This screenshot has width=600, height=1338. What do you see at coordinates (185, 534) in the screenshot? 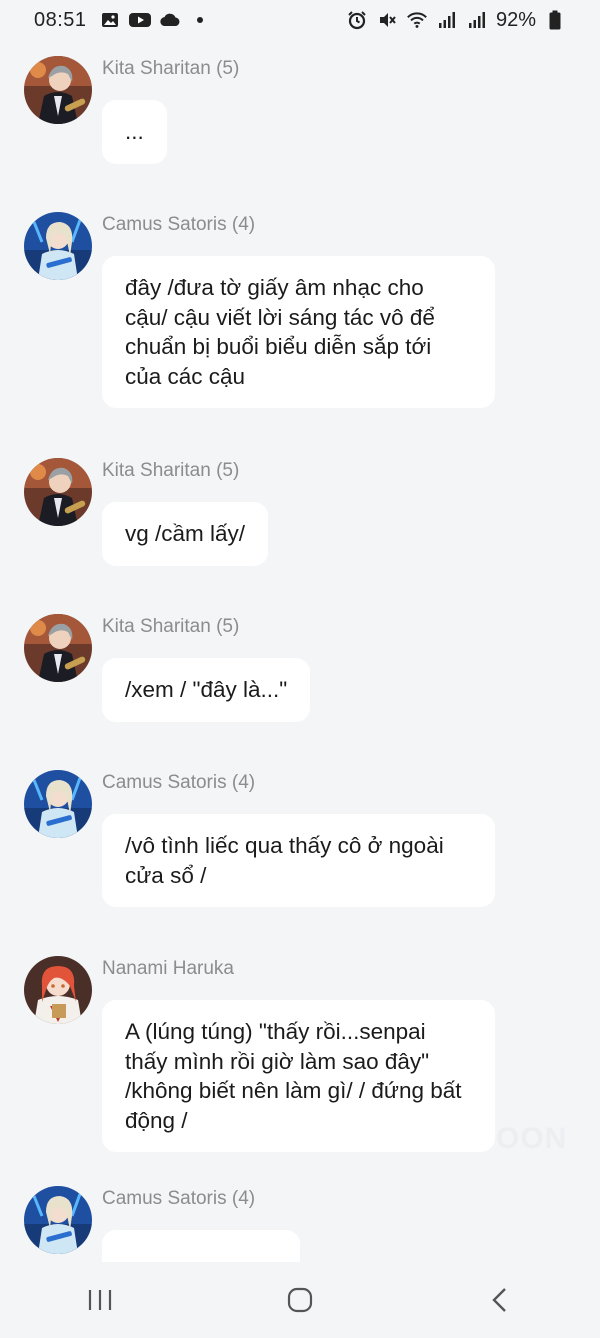
I see `message-bubble: vg /cầm lấy/` at bounding box center [185, 534].